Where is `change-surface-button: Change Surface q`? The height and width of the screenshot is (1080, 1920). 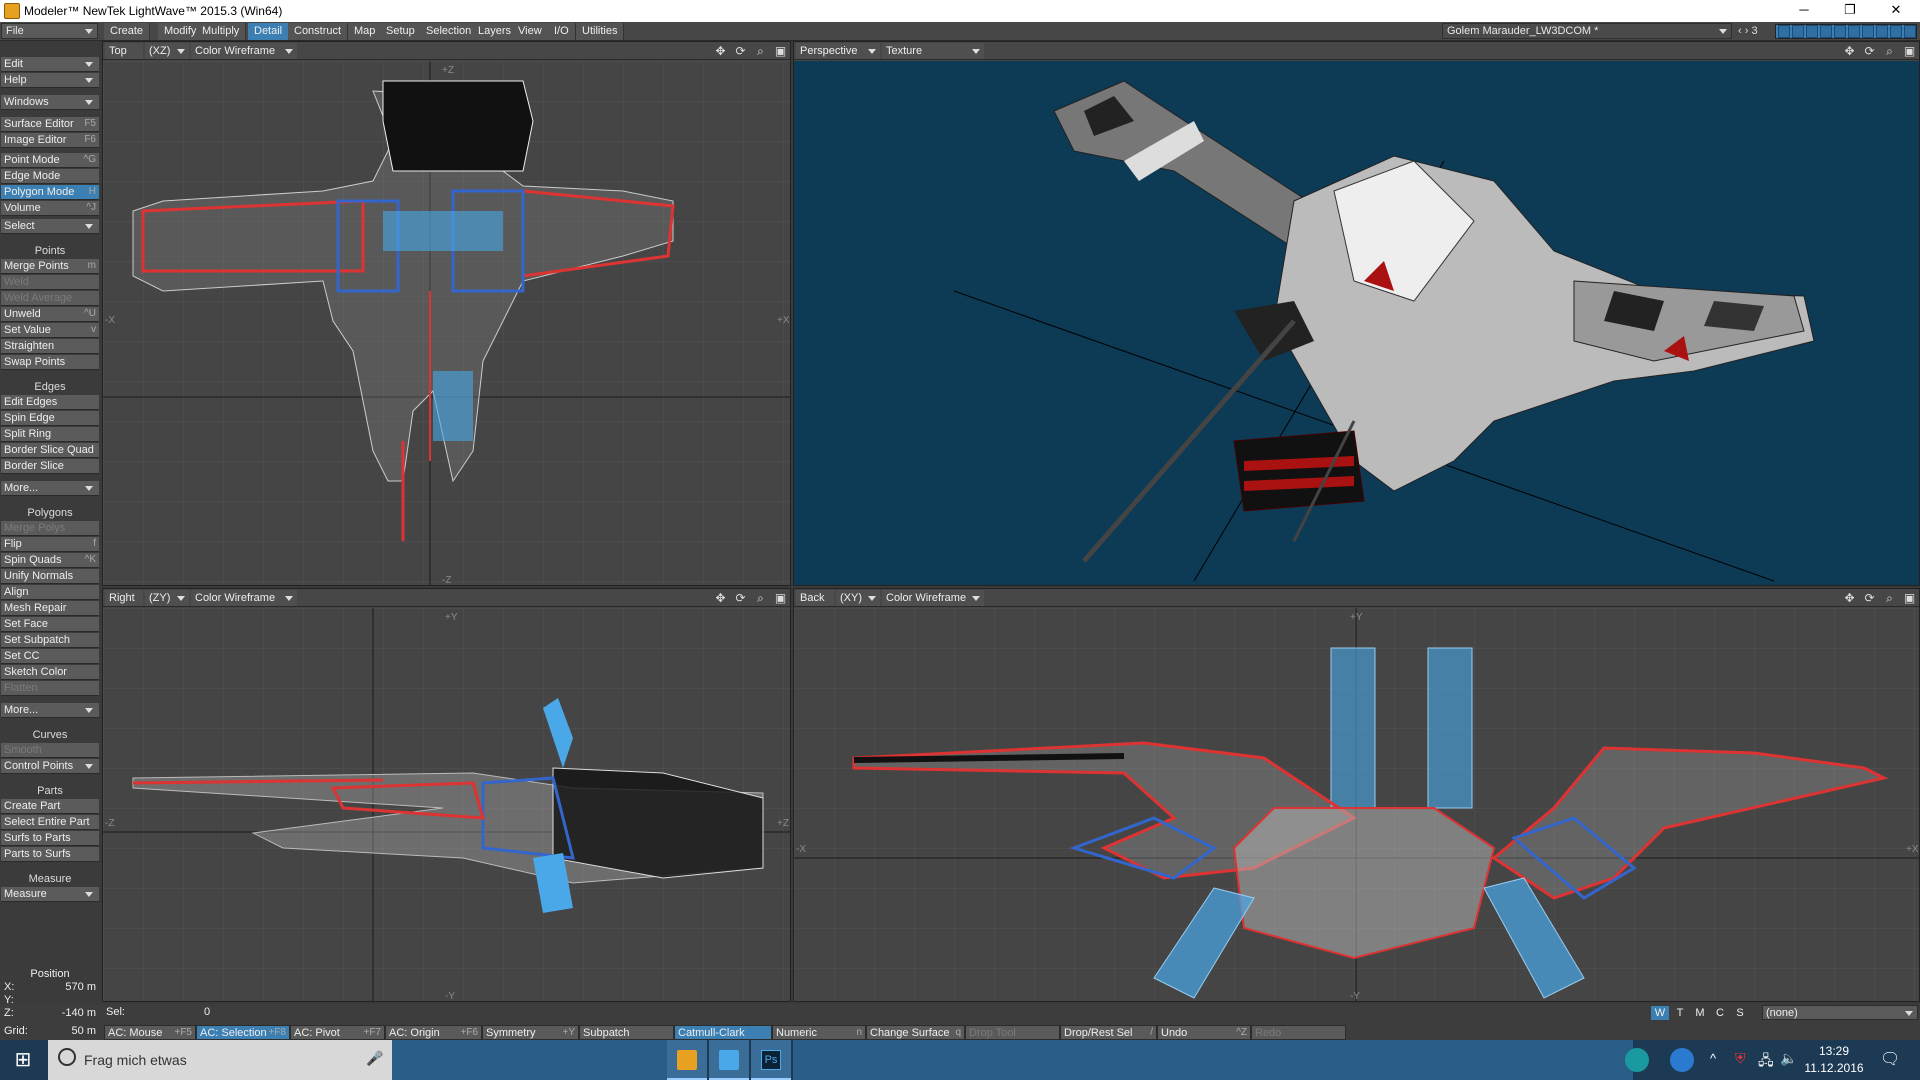
change-surface-button: Change Surface q is located at coordinates (915, 1032).